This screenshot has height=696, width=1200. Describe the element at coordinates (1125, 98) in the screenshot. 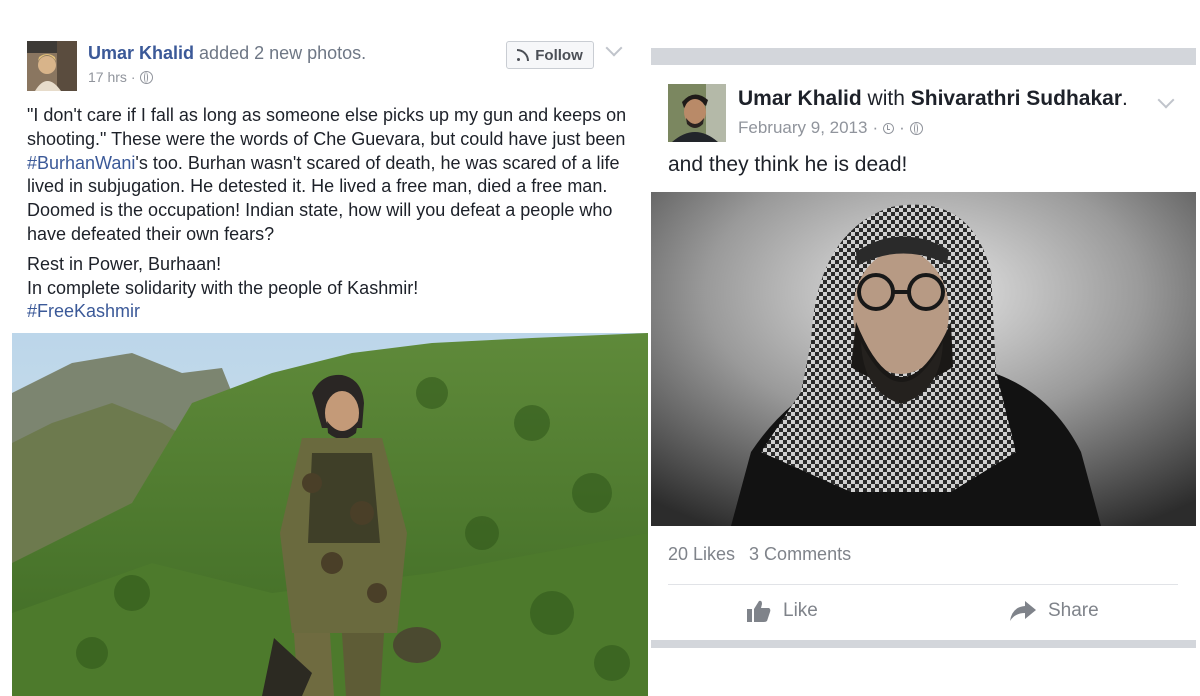

I see `header-period: .` at that location.